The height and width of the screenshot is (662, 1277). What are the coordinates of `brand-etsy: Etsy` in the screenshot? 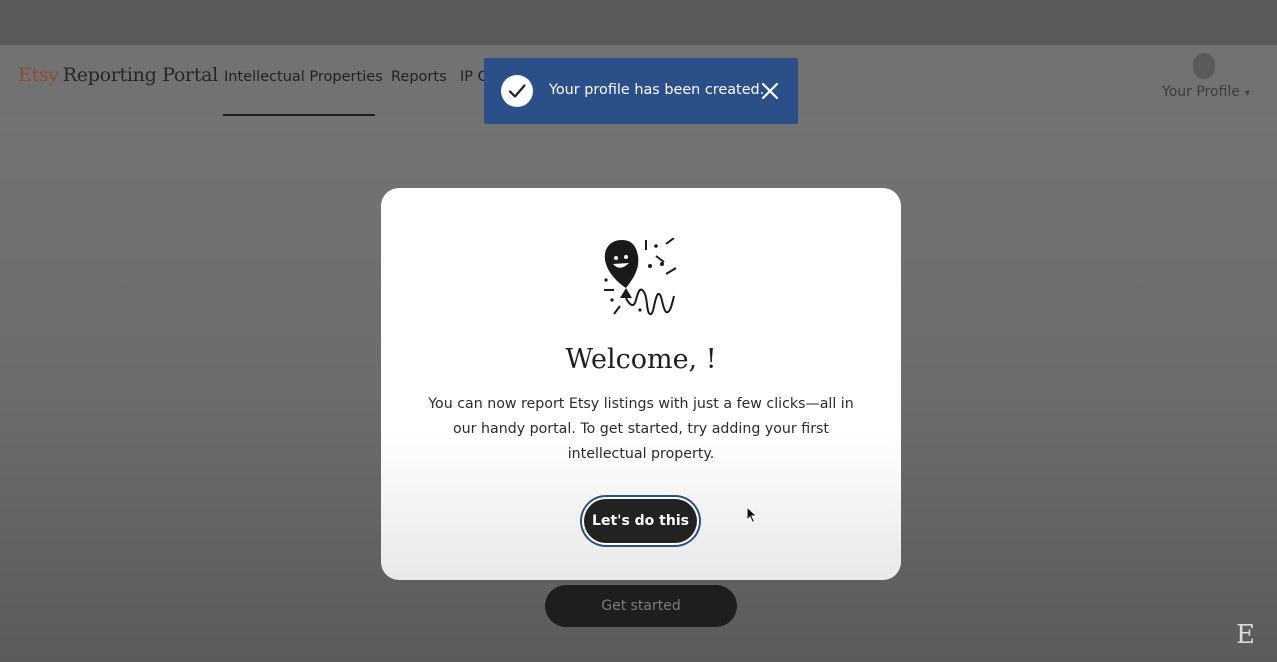 It's located at (38, 75).